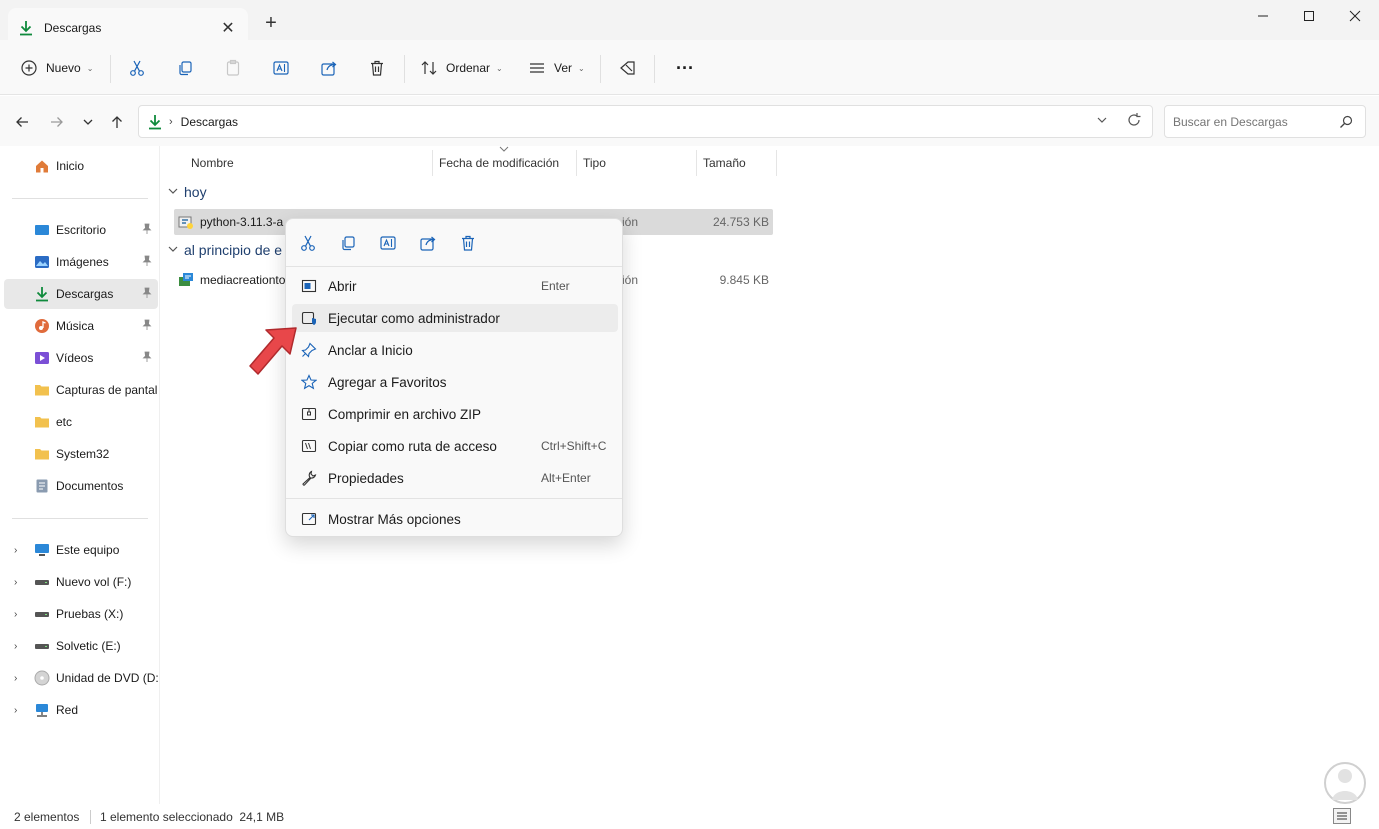 This screenshot has height=829, width=1379. Describe the element at coordinates (428, 243) in the screenshot. I see `share-action` at that location.